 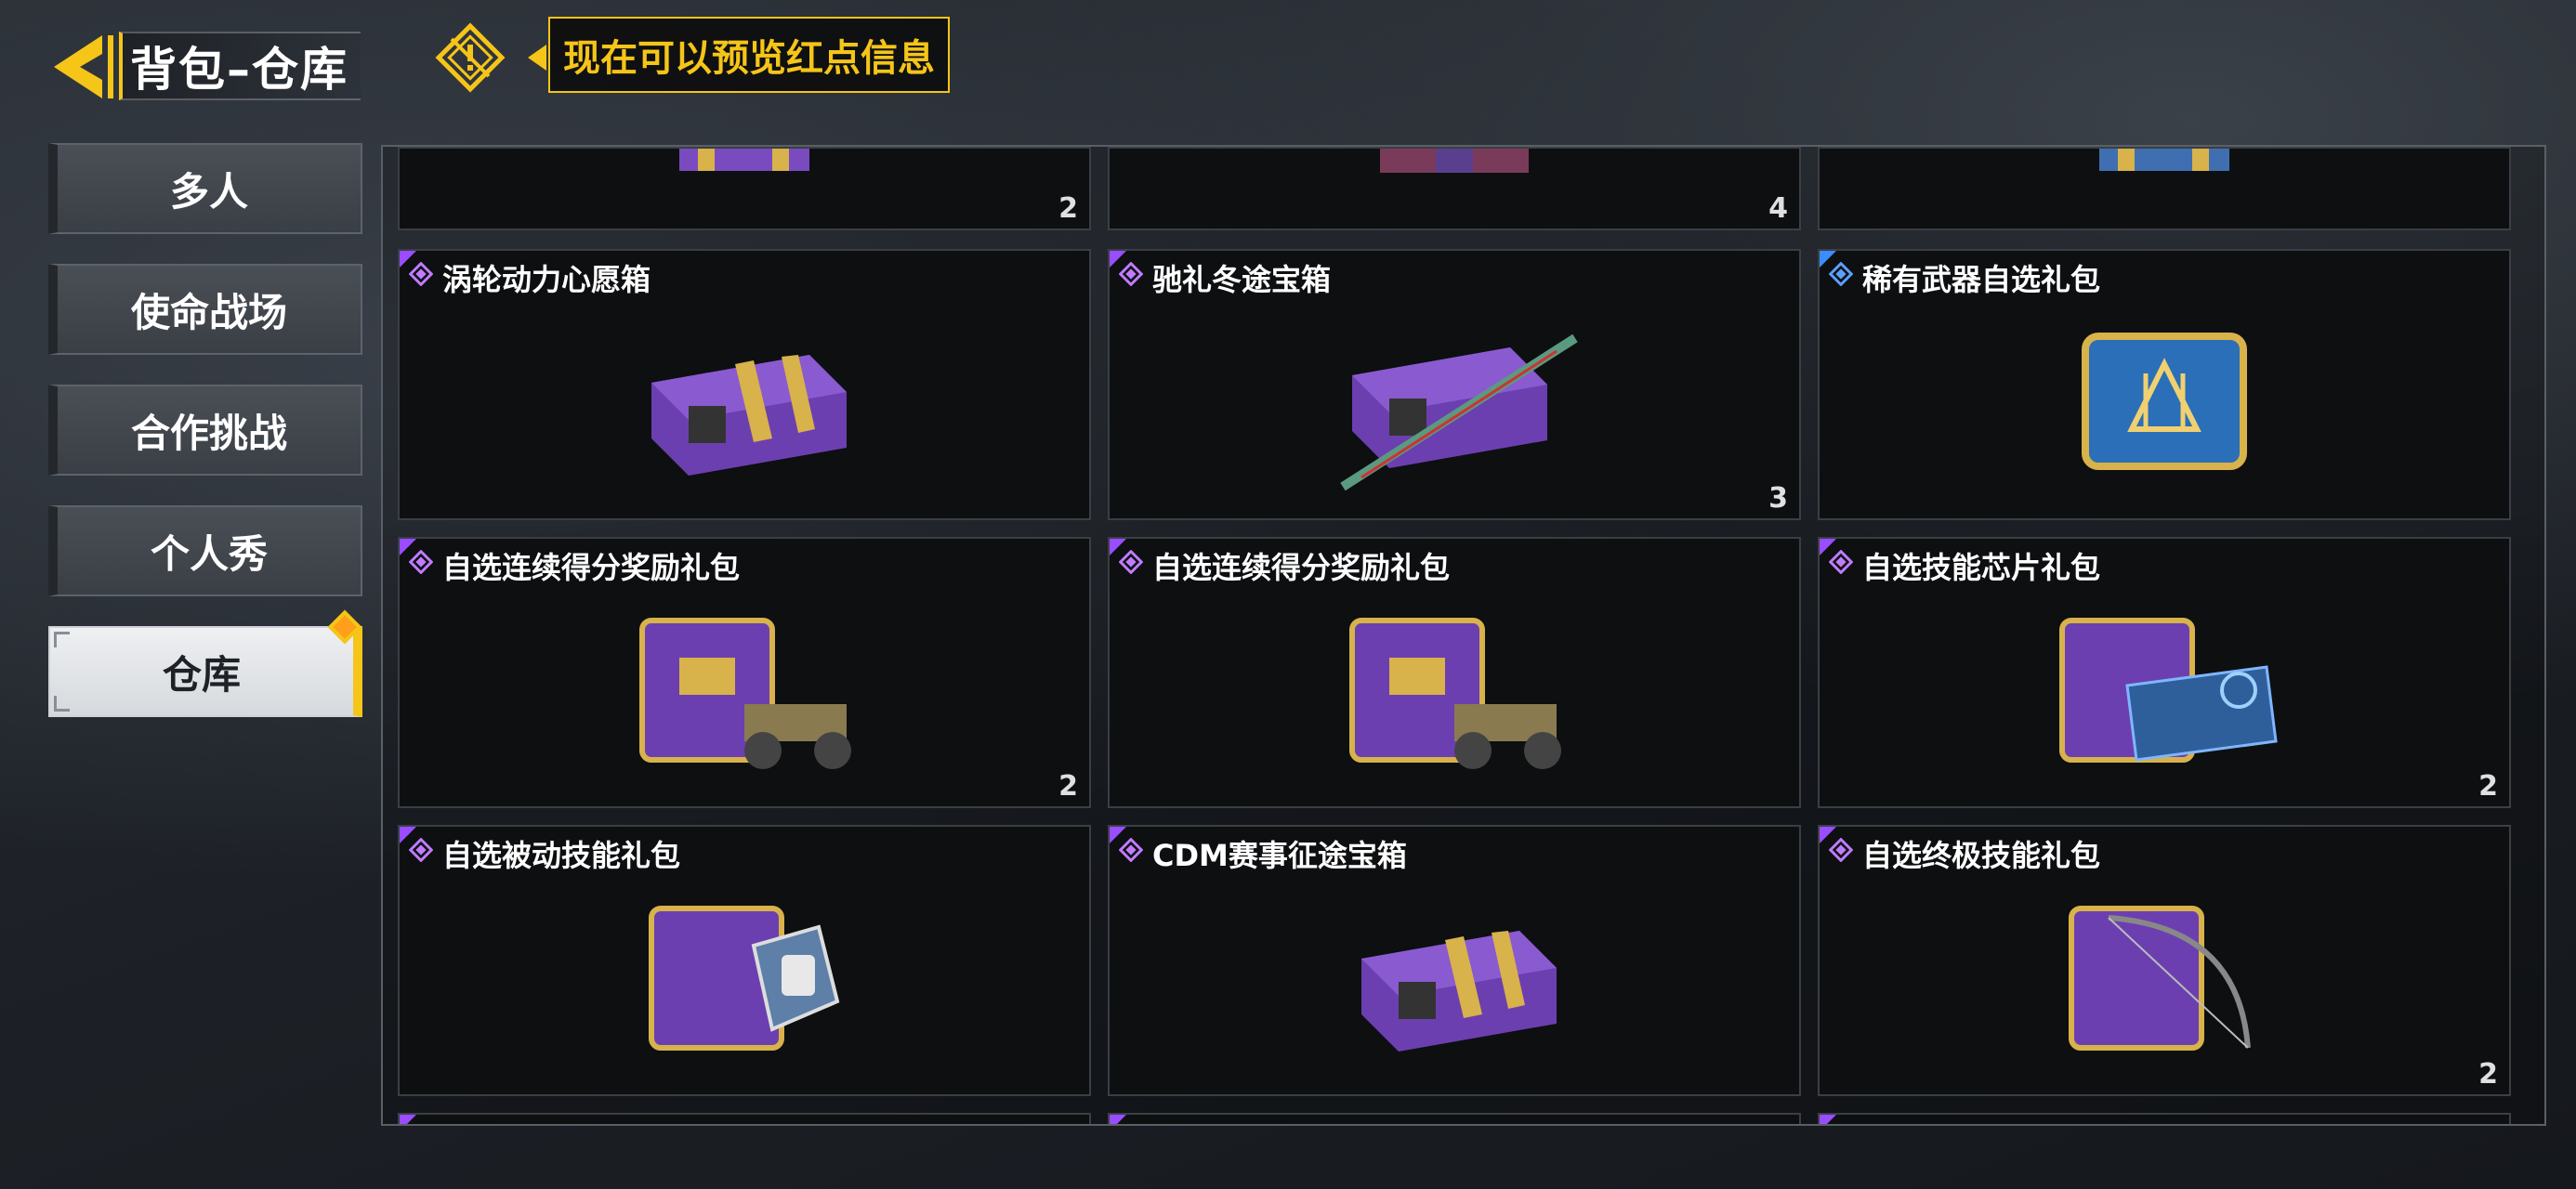 What do you see at coordinates (344, 627) in the screenshot?
I see `new-indicator-icon` at bounding box center [344, 627].